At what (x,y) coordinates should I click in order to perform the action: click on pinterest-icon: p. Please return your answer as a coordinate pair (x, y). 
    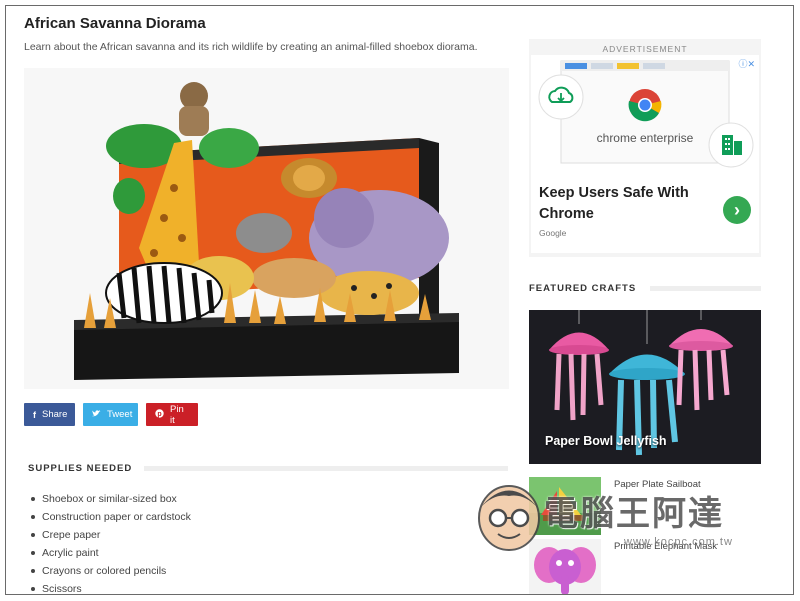
    Looking at the image, I should click on (159, 414).